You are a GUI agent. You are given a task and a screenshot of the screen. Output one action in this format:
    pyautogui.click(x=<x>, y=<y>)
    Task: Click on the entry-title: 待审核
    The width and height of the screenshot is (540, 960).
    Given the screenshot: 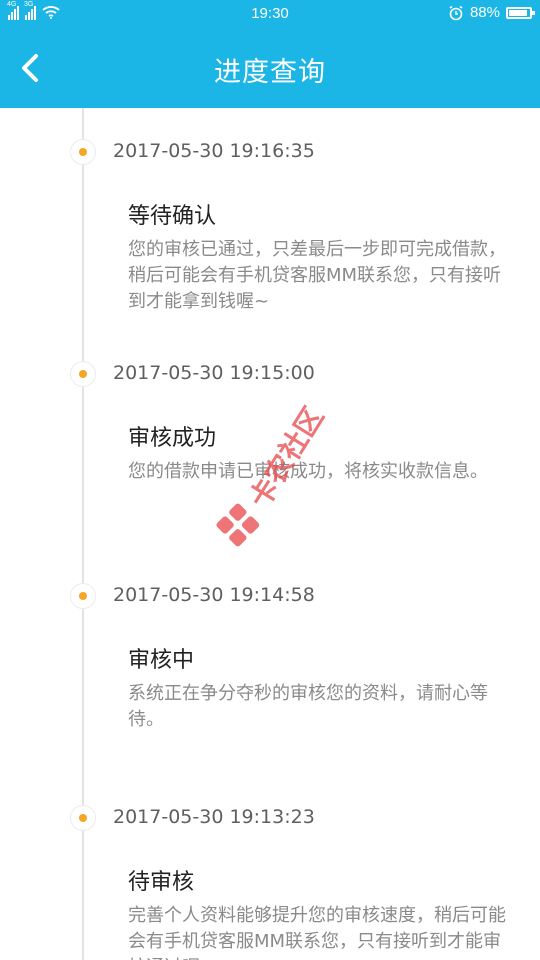 What is the action you would take?
    pyautogui.click(x=161, y=882)
    